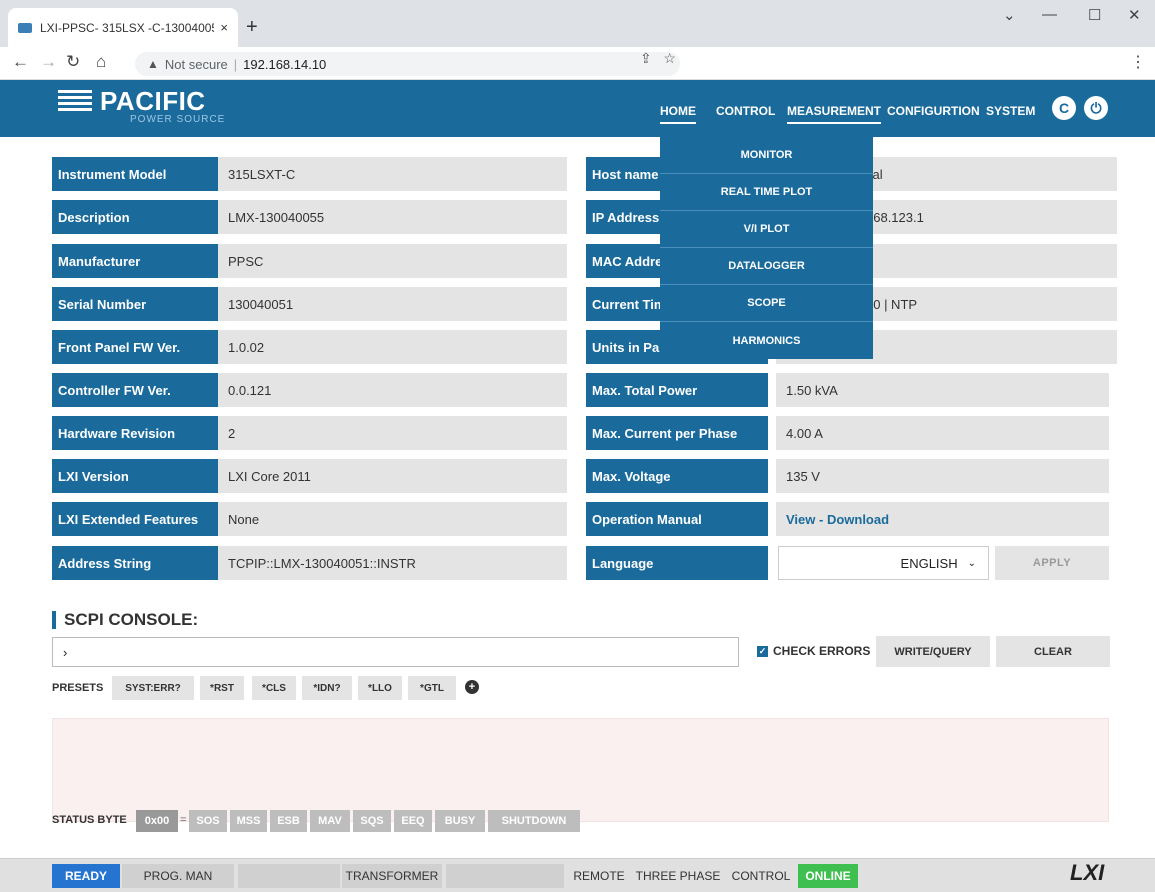 Image resolution: width=1155 pixels, height=892 pixels. I want to click on logo-mark-icon, so click(75, 104).